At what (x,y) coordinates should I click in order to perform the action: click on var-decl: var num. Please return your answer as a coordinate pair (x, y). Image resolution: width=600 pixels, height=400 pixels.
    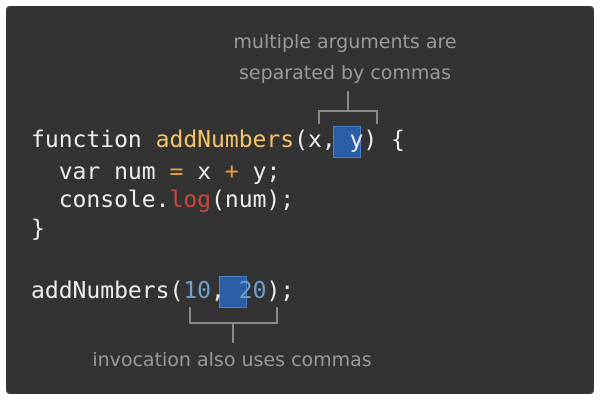
    Looking at the image, I should click on (100, 172).